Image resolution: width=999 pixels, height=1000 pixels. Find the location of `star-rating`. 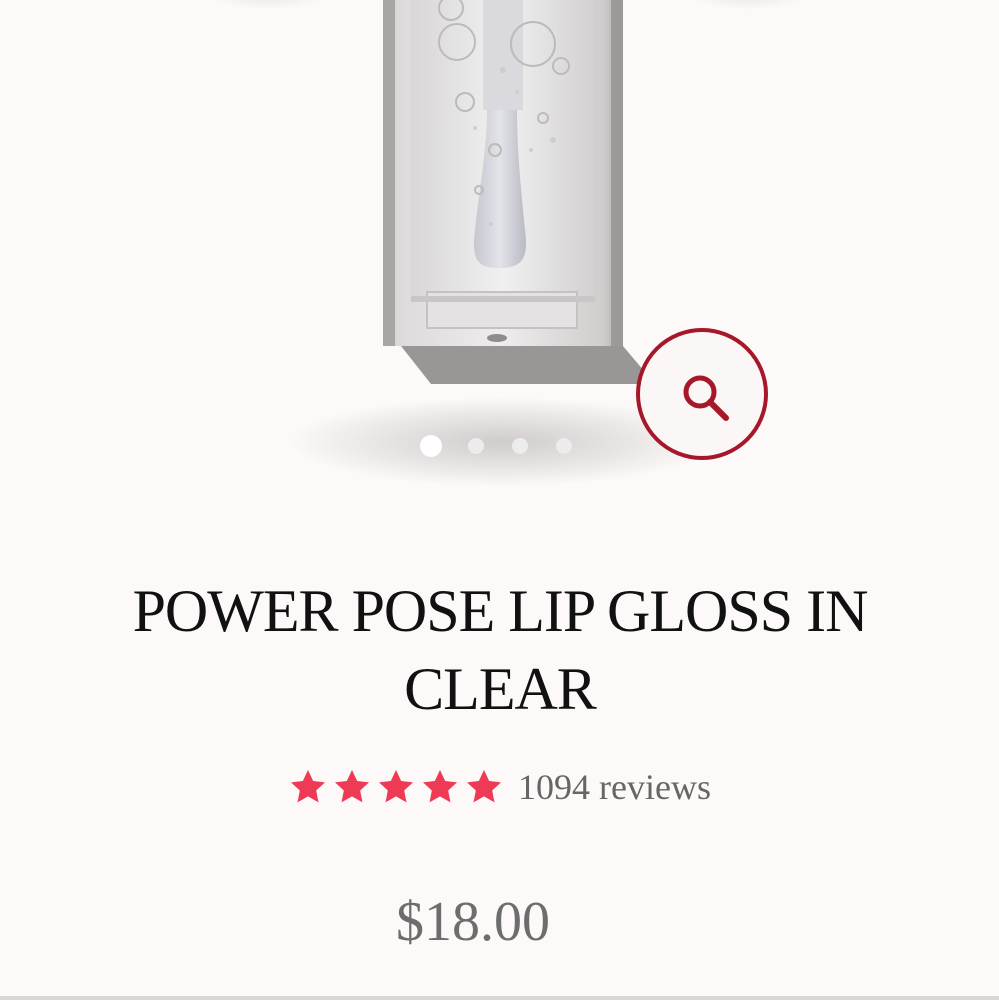

star-rating is located at coordinates (398, 787).